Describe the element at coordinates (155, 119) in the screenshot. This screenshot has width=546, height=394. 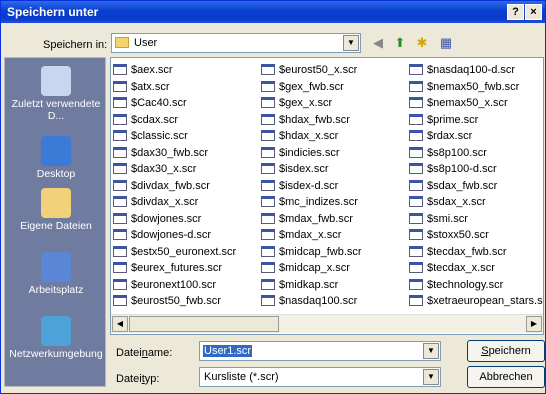
I see `file-name: $cdax.scr` at that location.